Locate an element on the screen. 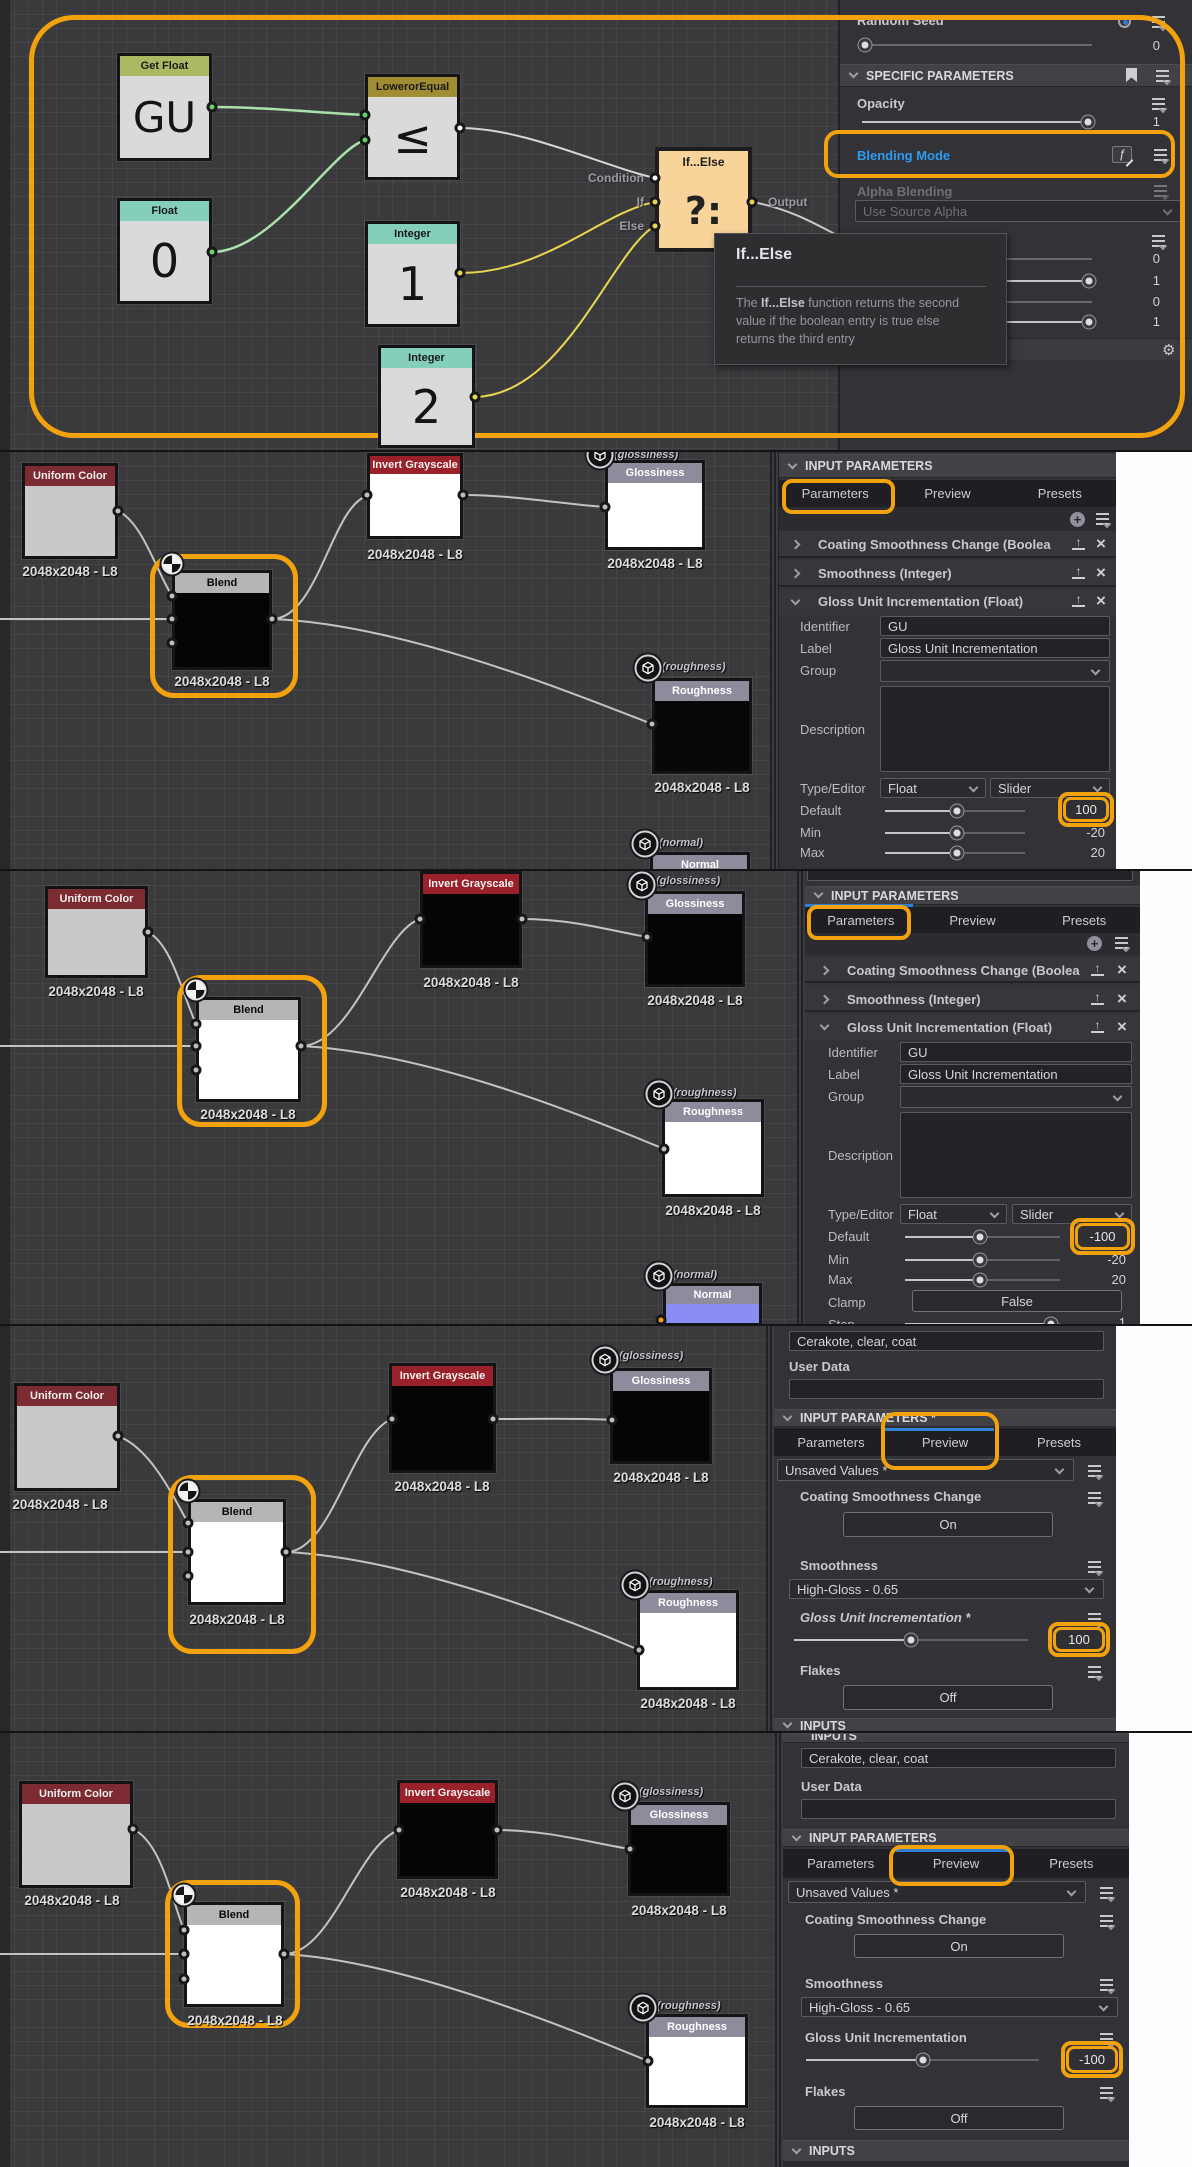 This screenshot has height=2167, width=1192. step-slider is located at coordinates (982, 1323).